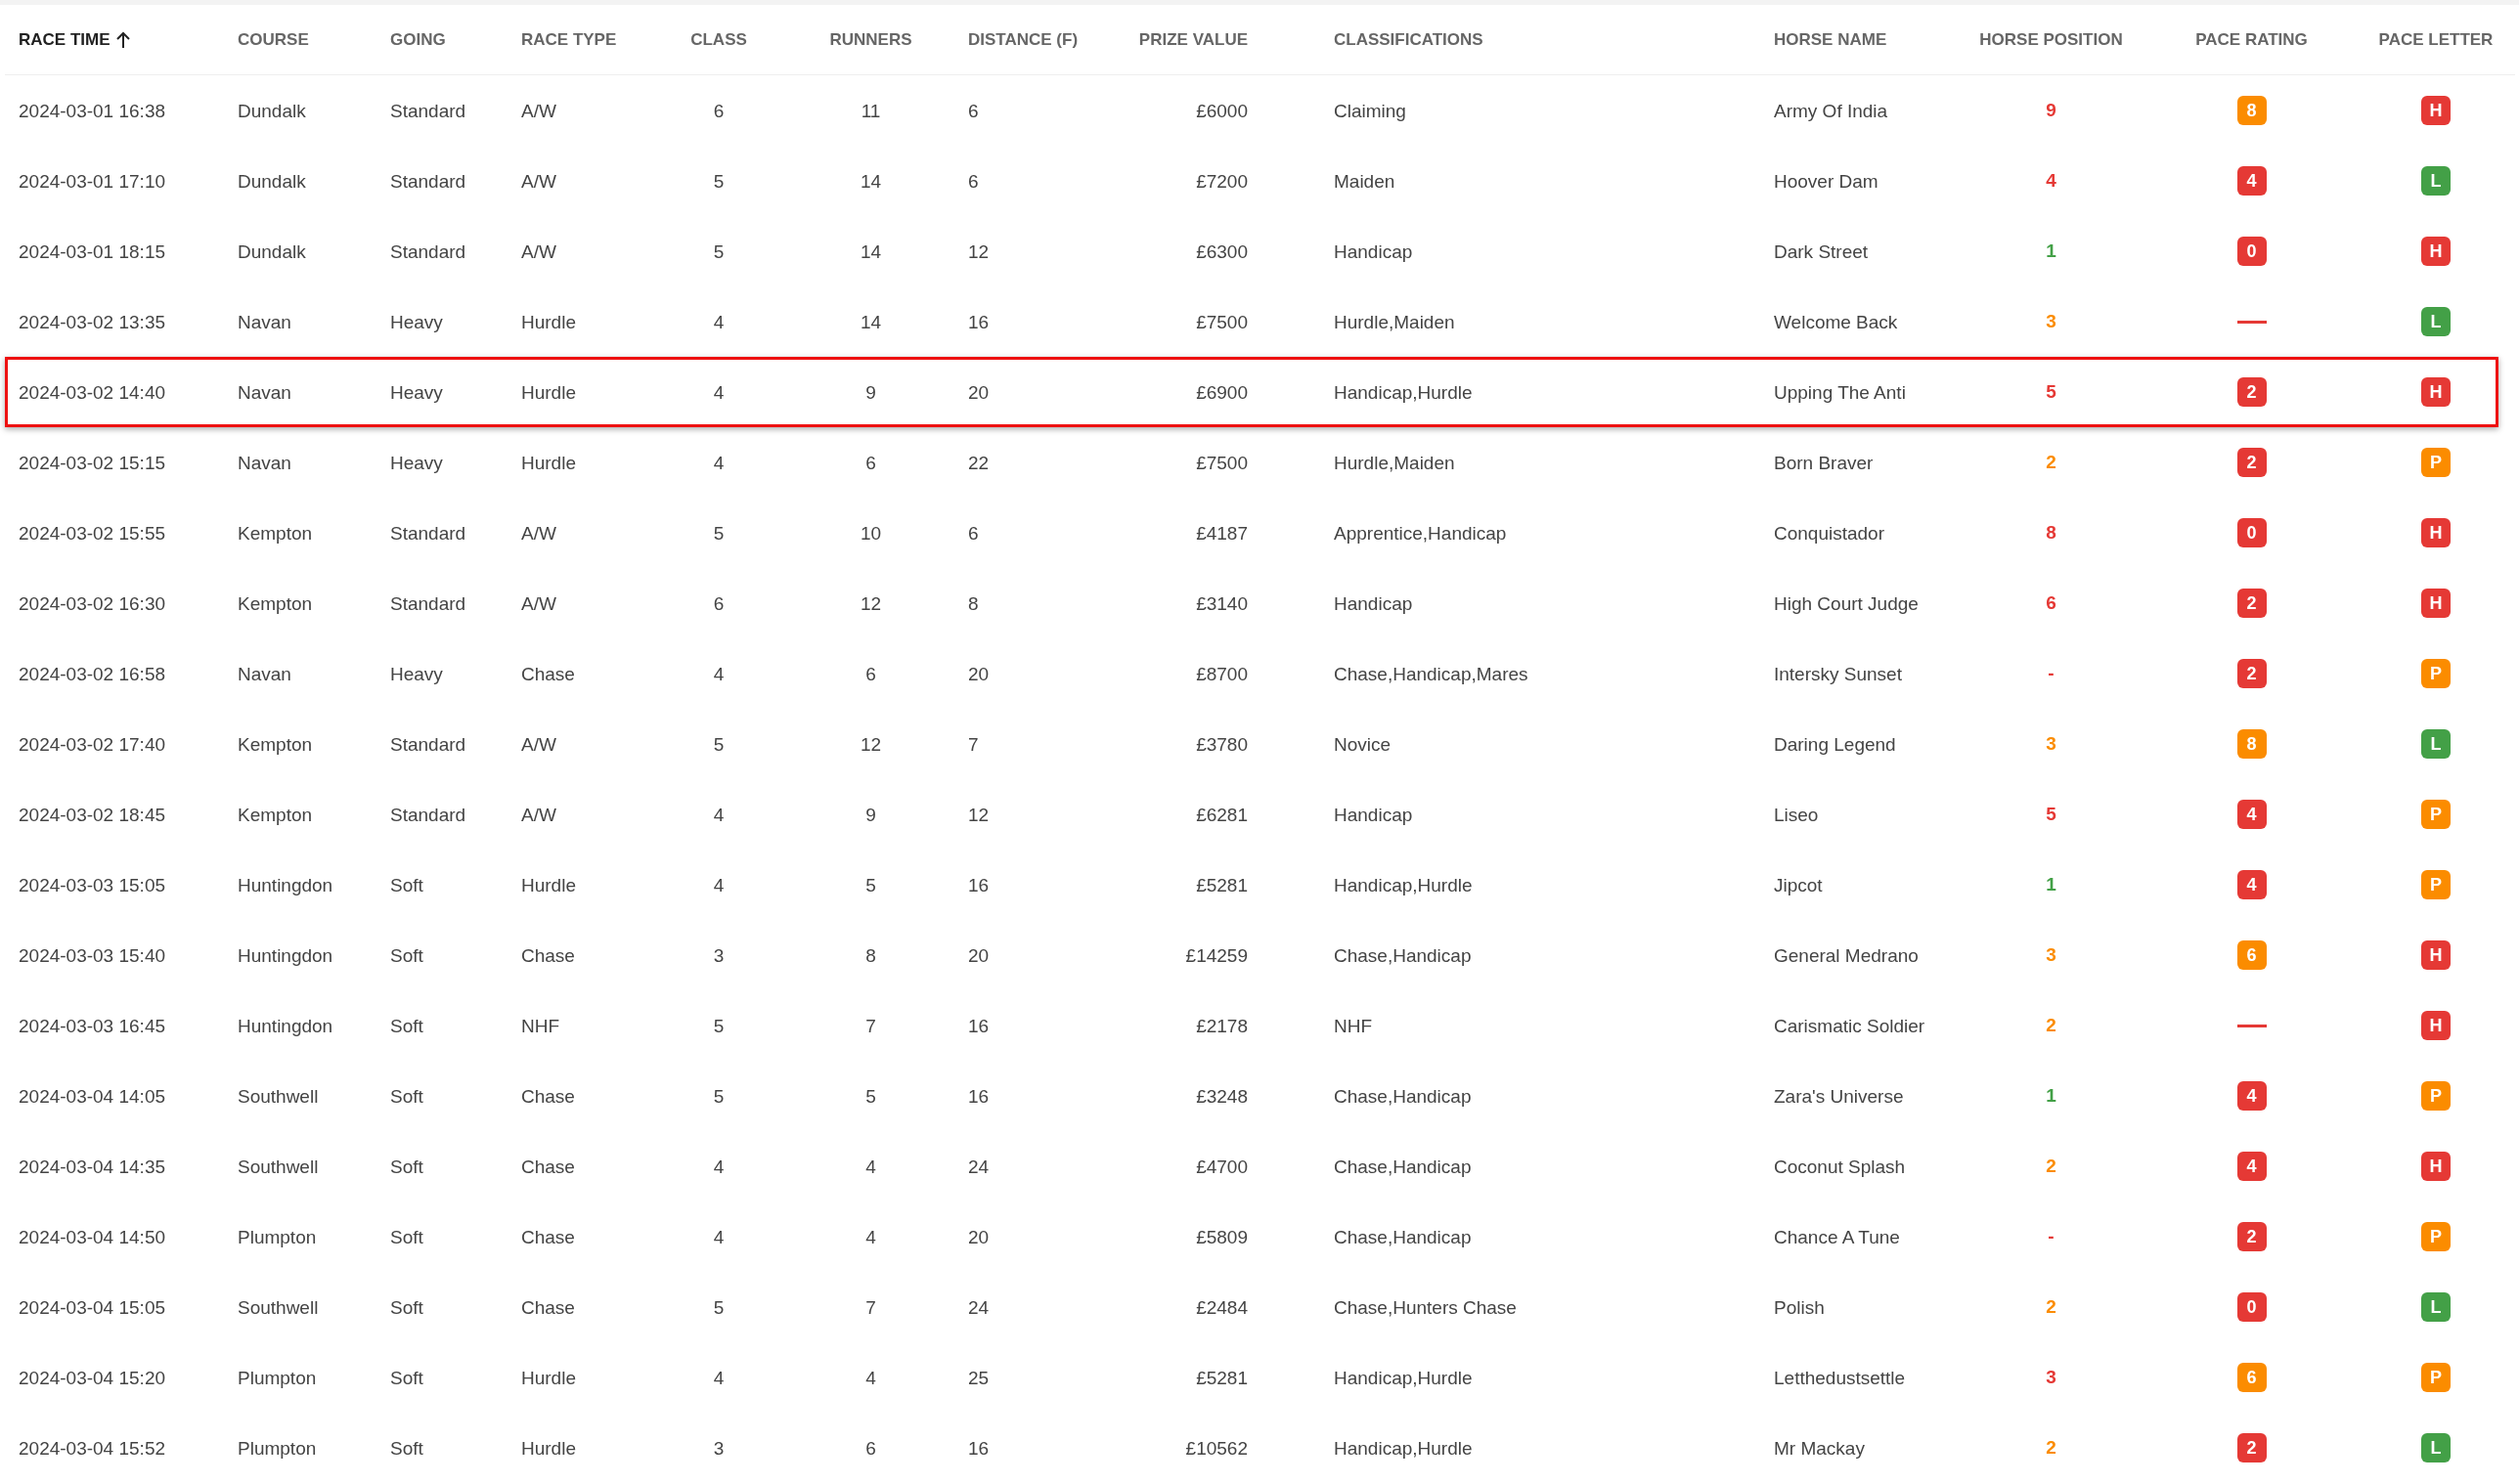 This screenshot has width=2519, height=1484. What do you see at coordinates (1251, 673) in the screenshot?
I see `table-row: 2024-03-02 16:58 Navan Heavy Chase 4 6 20 £8700 Chase,Handicap,Mares Intersky Sunset - 2 P` at bounding box center [1251, 673].